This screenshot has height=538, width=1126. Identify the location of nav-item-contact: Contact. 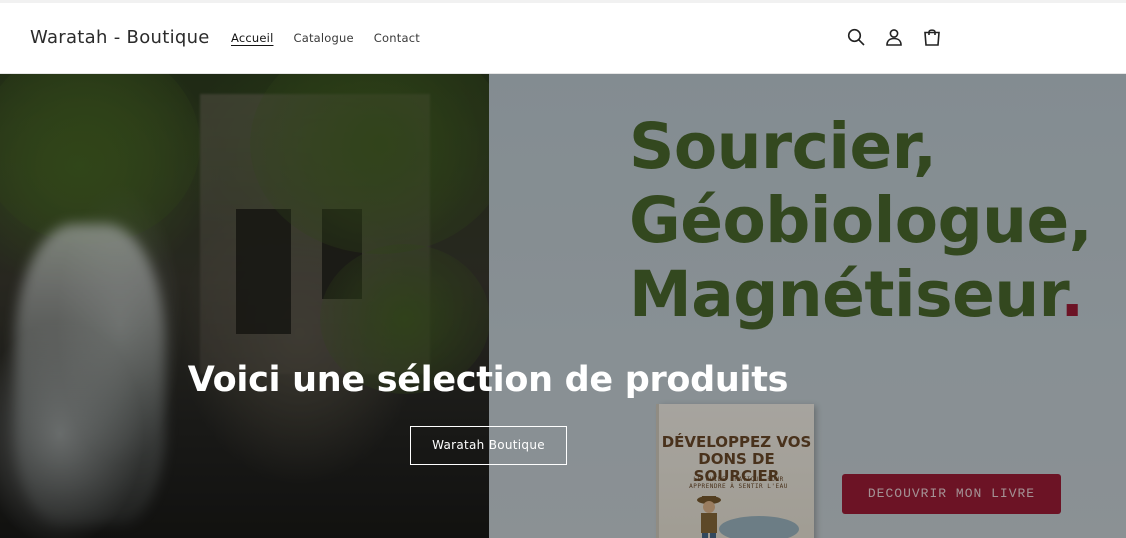
(397, 38).